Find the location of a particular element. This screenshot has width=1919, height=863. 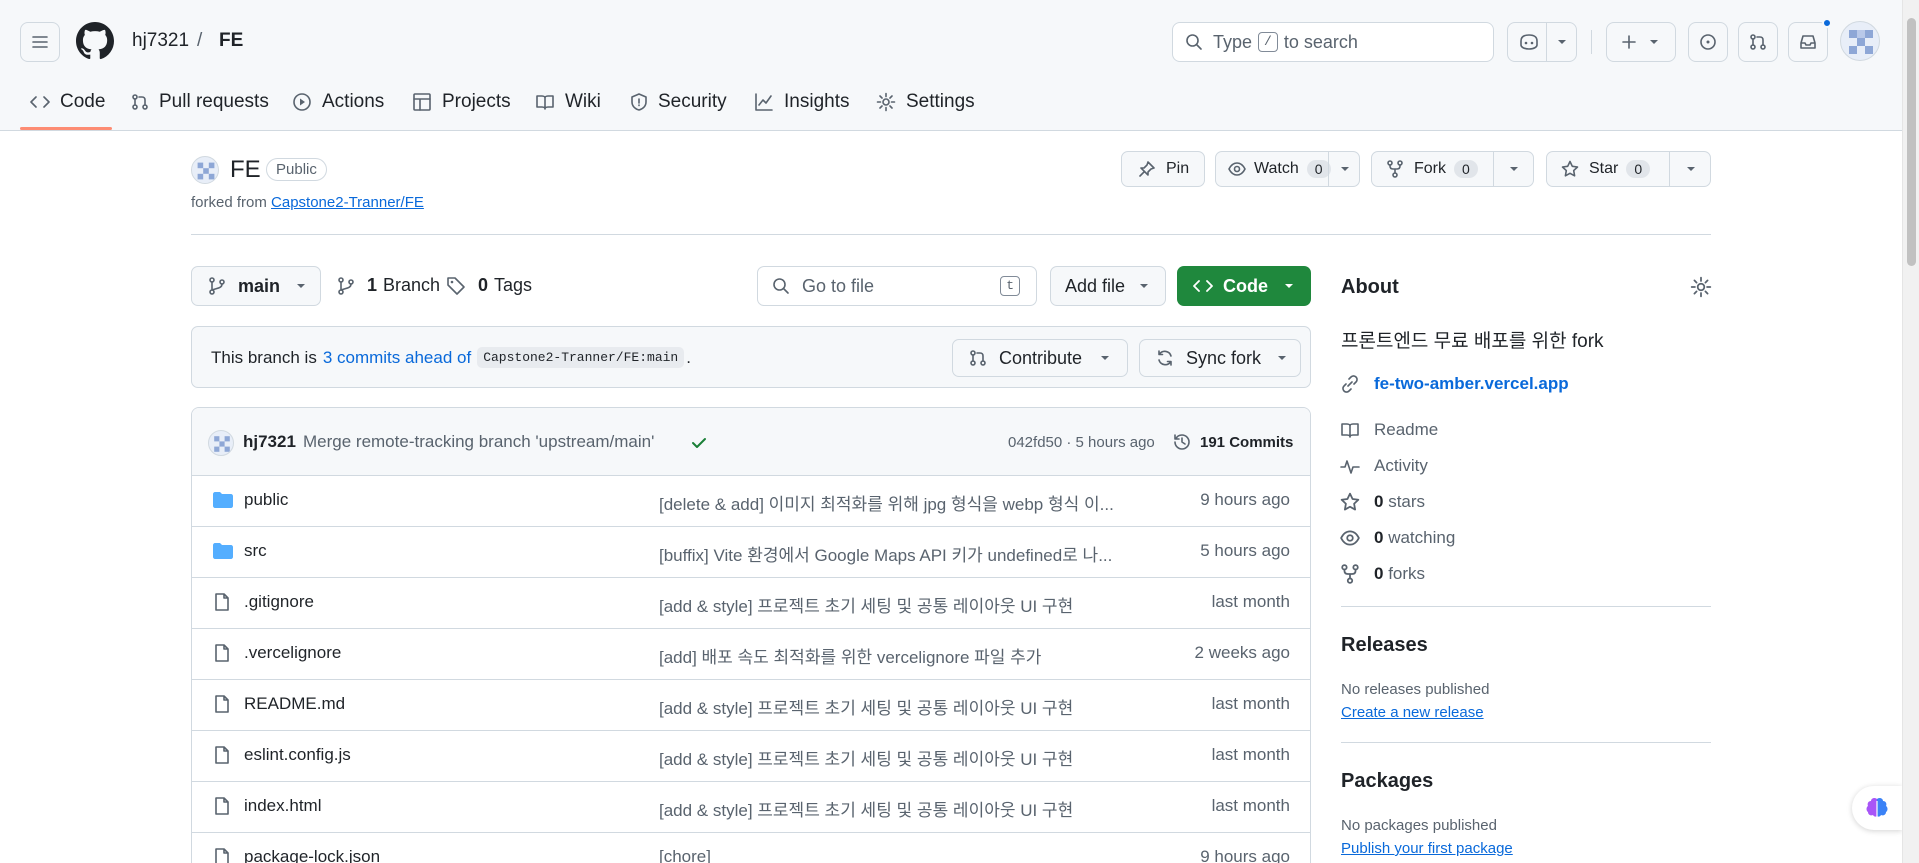

menu-button is located at coordinates (40, 42).